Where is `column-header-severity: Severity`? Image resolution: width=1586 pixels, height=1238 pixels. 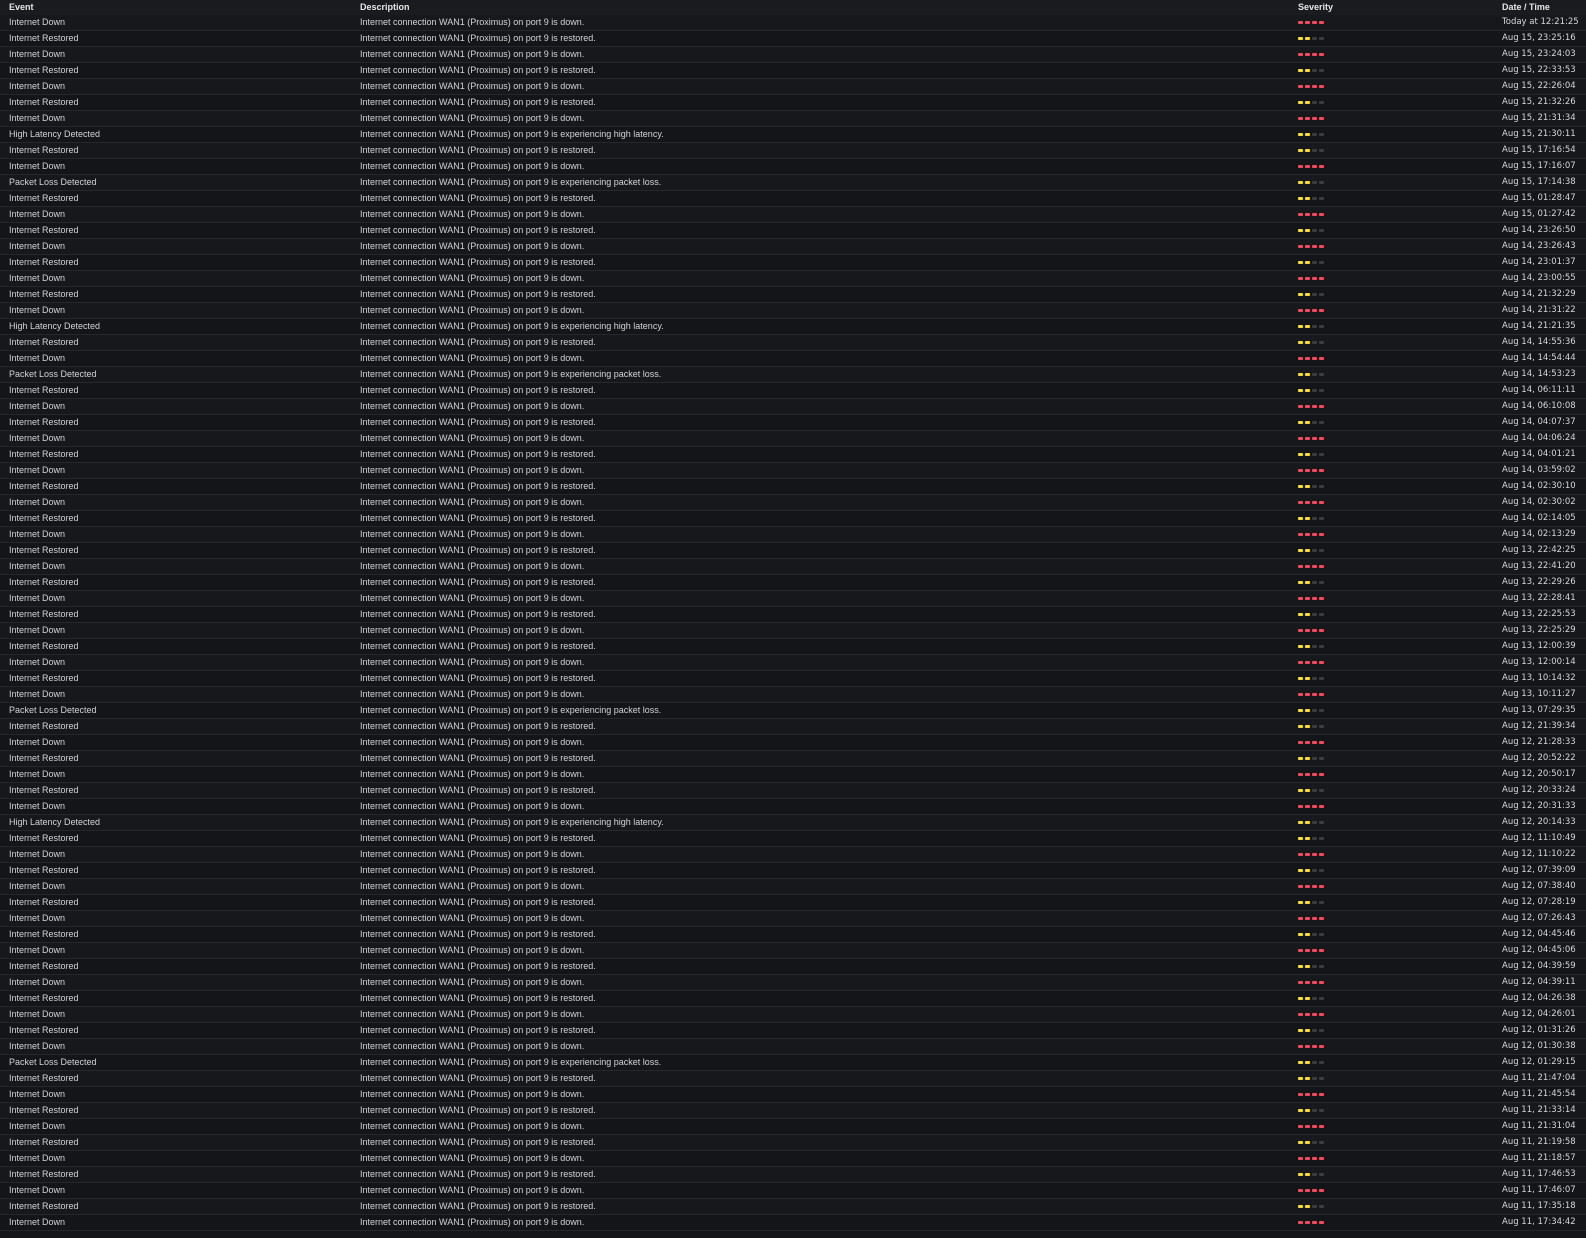 column-header-severity: Severity is located at coordinates (1315, 7).